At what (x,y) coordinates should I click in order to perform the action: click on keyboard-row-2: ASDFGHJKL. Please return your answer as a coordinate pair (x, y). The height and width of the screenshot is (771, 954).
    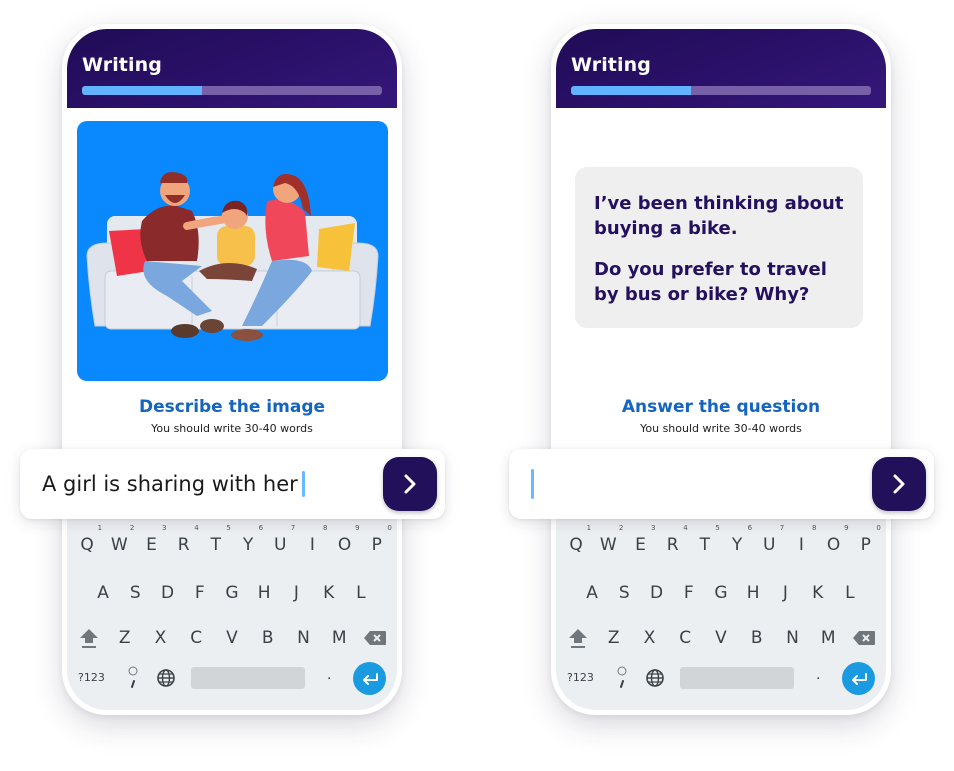
    Looking at the image, I should click on (232, 593).